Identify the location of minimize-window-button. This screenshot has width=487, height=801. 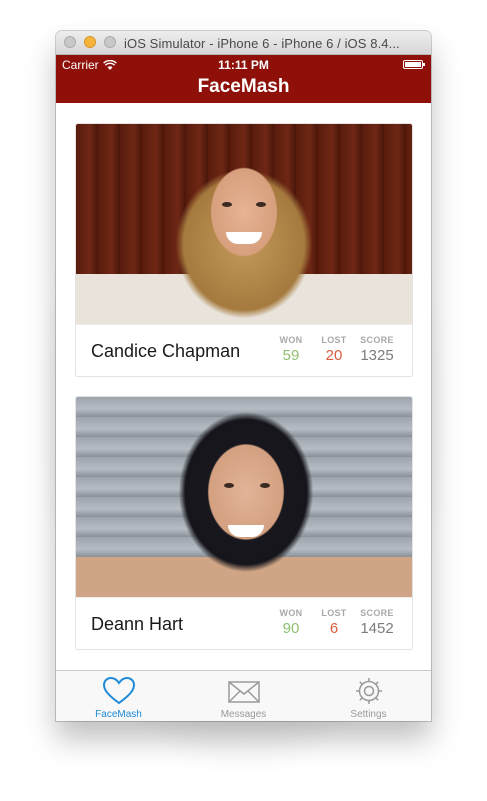
(90, 42).